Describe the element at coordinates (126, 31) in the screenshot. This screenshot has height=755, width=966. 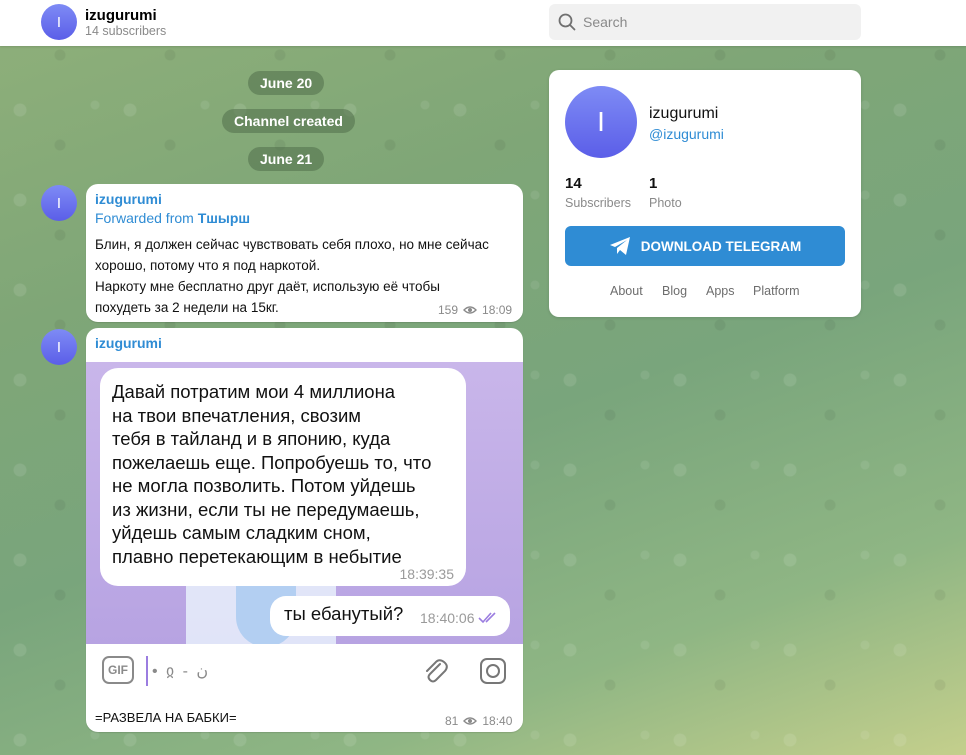
I see `subscribers-count: 14 subscribers` at that location.